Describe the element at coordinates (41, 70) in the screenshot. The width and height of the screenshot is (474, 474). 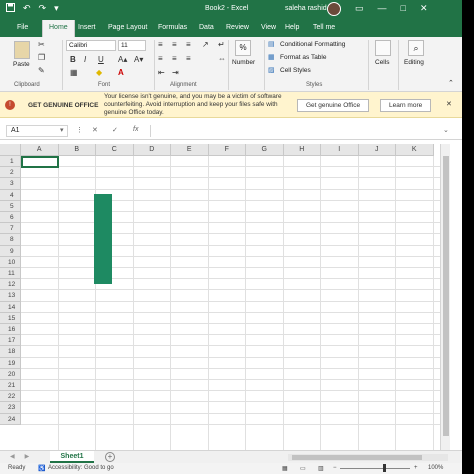
I see `format-painter-icon: ✎` at that location.